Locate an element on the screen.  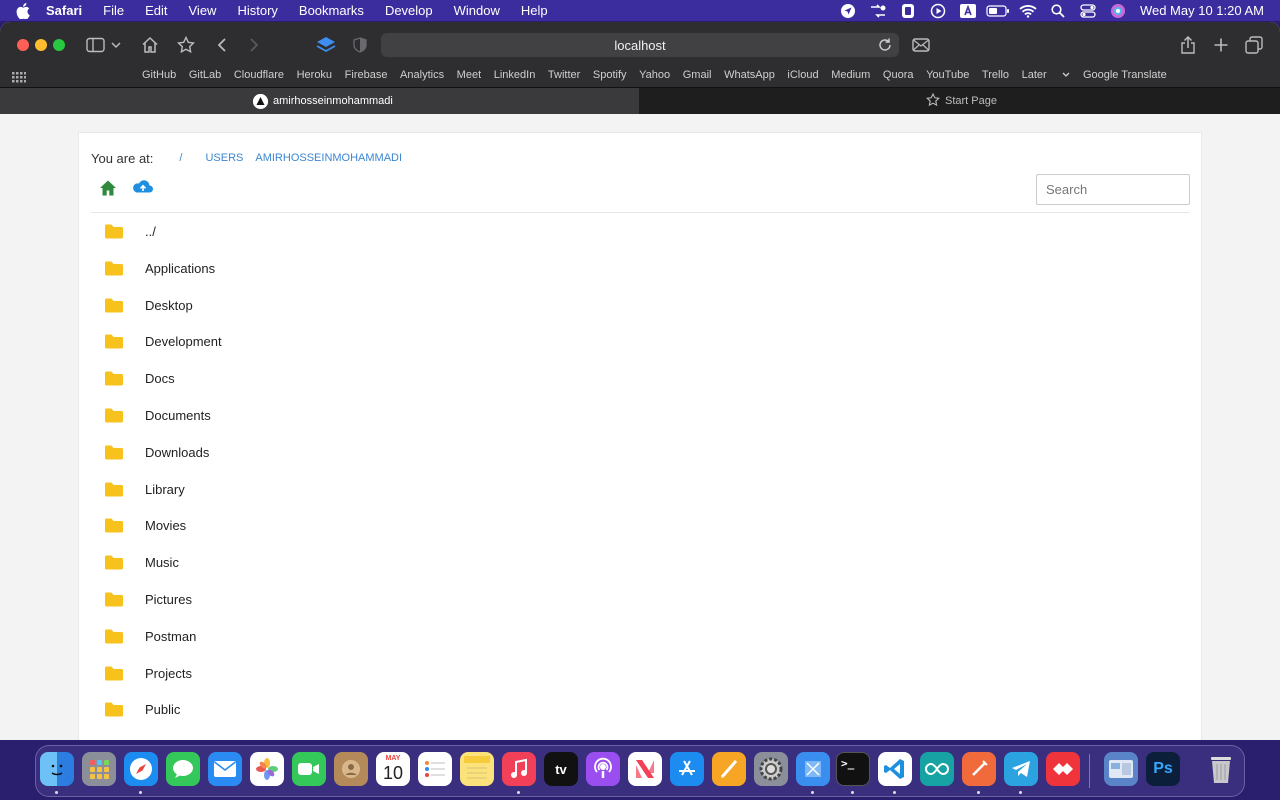
favorite-linkedin: LinkedIn is located at coordinates (515, 75).